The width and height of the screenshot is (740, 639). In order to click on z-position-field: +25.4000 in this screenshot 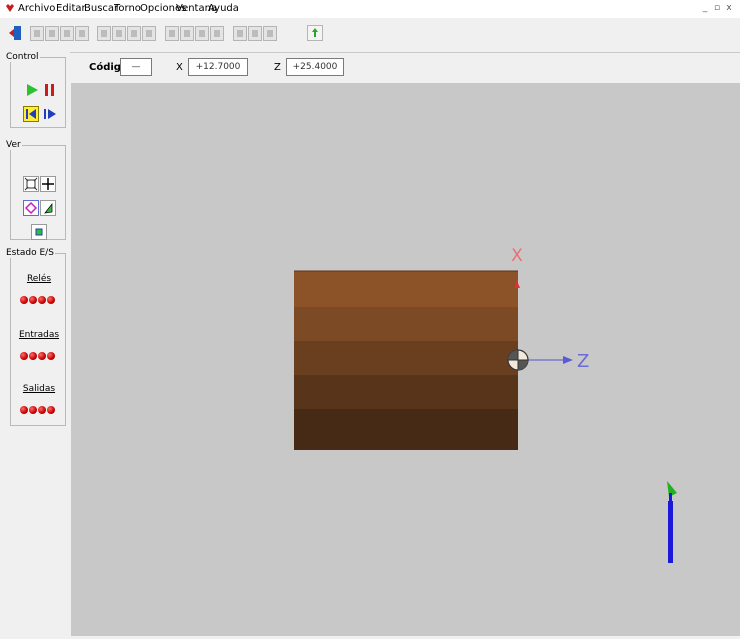, I will do `click(315, 67)`.